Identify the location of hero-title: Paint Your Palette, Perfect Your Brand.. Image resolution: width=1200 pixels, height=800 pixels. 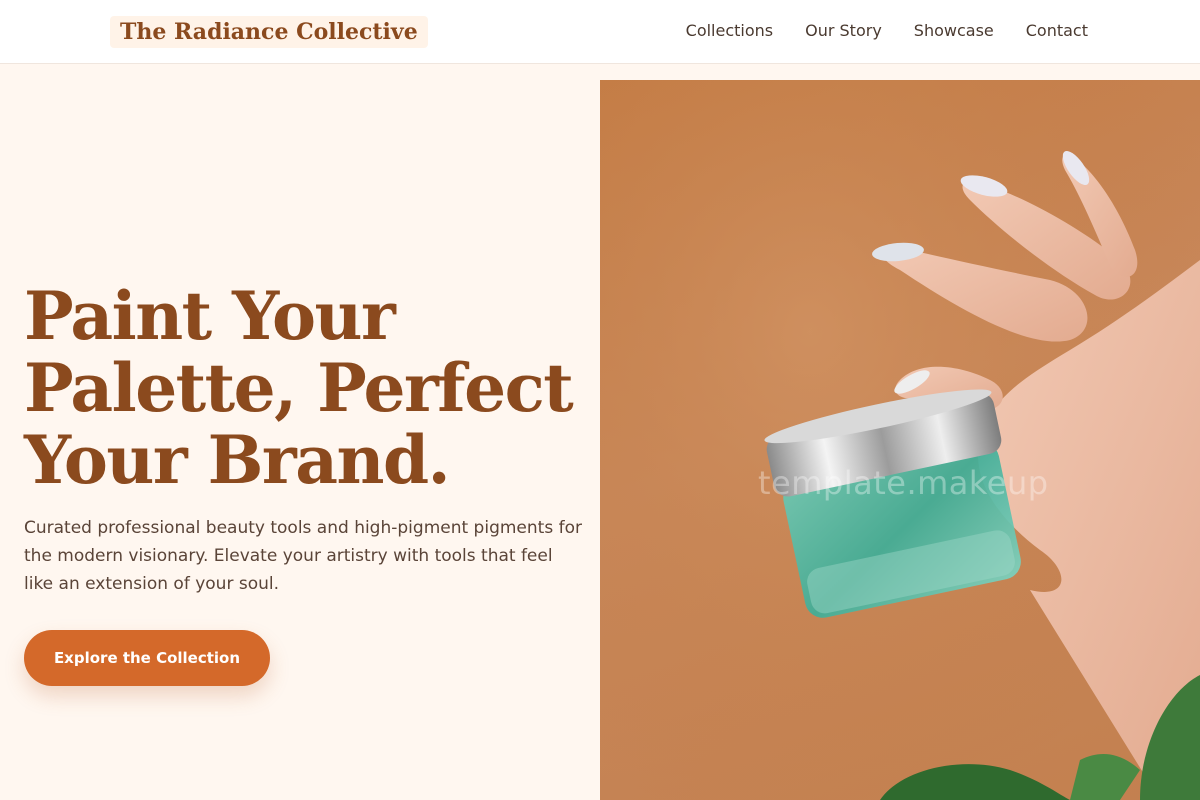
(304, 388).